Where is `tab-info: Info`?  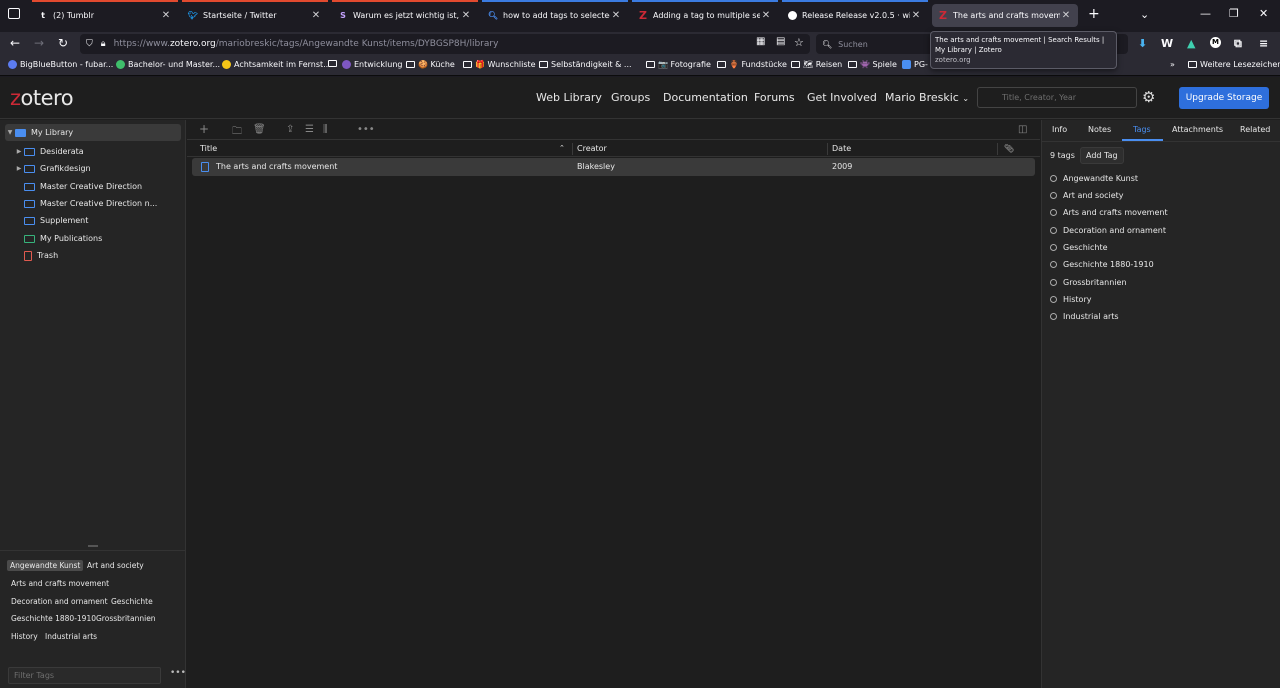
tab-info: Info is located at coordinates (1059, 129).